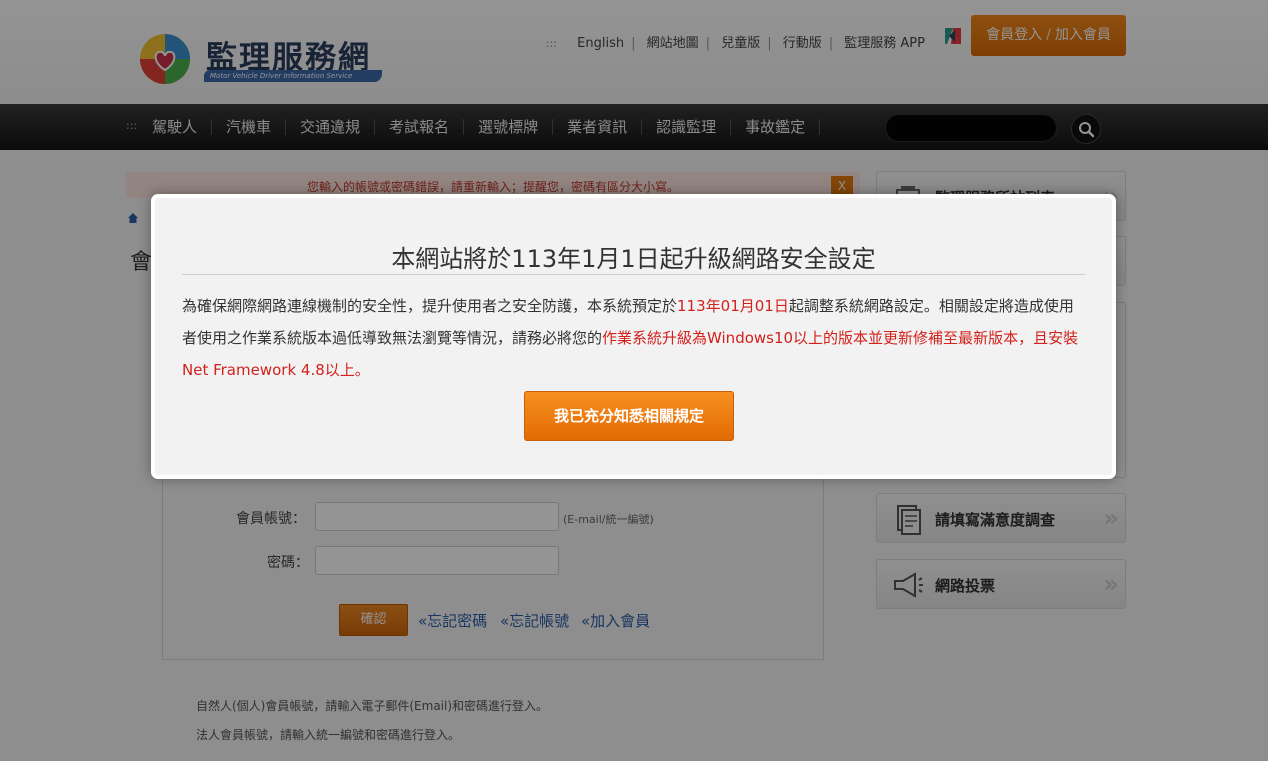 The width and height of the screenshot is (1268, 761). What do you see at coordinates (733, 306) in the screenshot?
I see `dialog-date: 113年01月01日` at bounding box center [733, 306].